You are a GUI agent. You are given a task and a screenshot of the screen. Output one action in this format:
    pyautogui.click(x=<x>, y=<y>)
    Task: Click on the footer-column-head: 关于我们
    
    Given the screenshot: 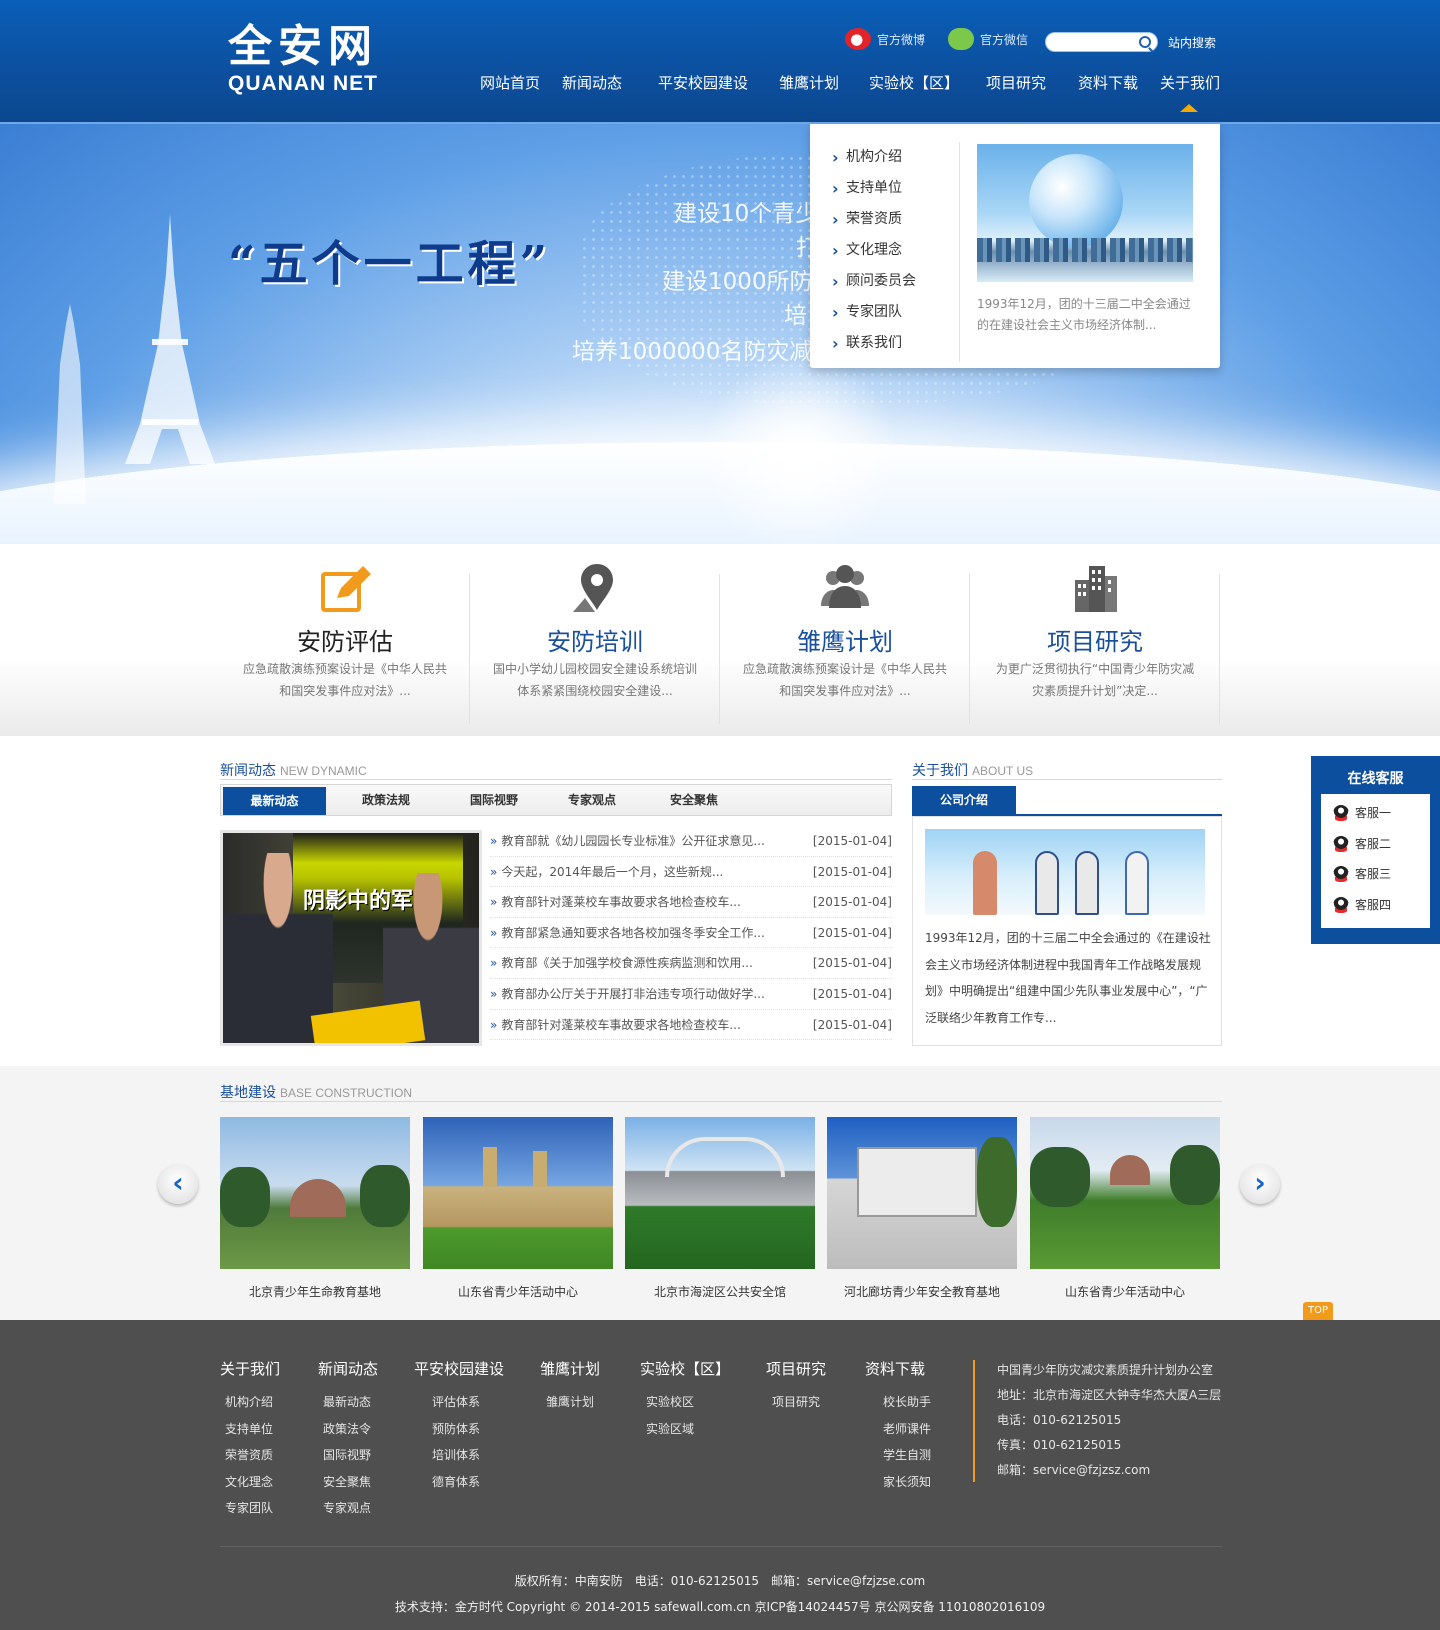 What is the action you would take?
    pyautogui.click(x=250, y=1368)
    